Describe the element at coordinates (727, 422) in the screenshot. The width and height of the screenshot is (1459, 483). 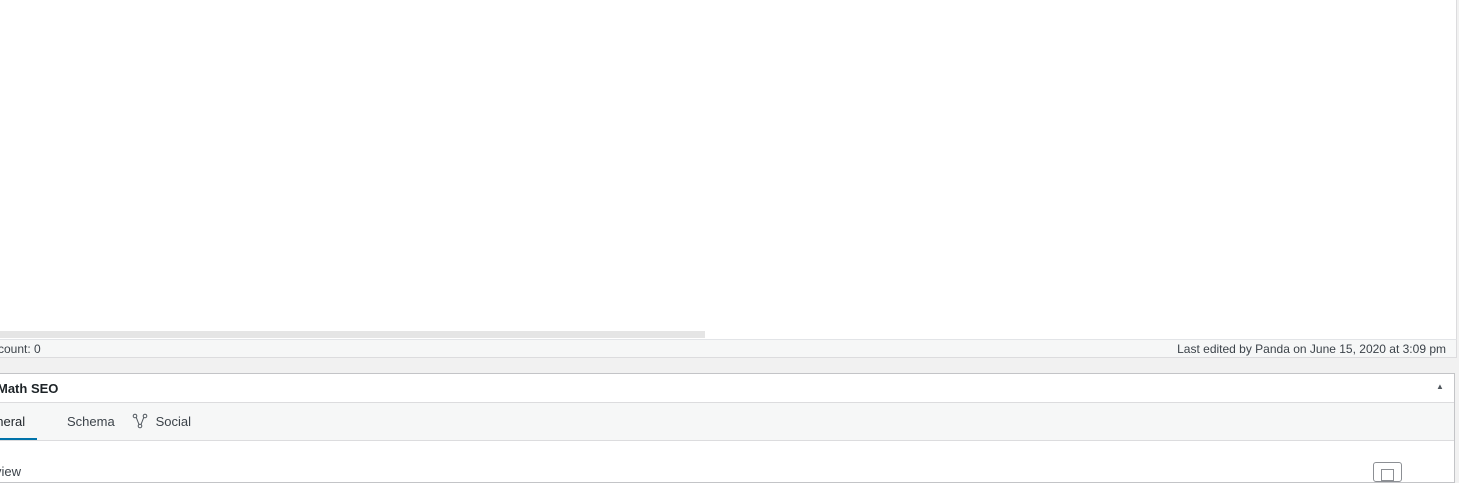
I see `seo-tabs: eneral Schema Social` at that location.